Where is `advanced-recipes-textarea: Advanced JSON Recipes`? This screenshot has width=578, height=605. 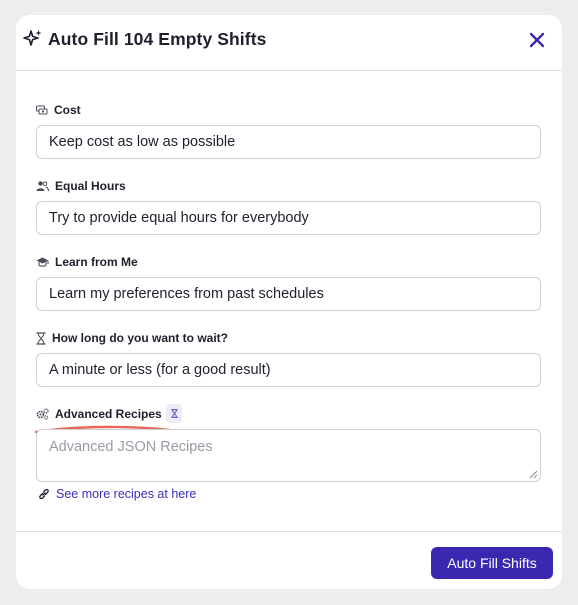
advanced-recipes-textarea: Advanced JSON Recipes is located at coordinates (288, 455).